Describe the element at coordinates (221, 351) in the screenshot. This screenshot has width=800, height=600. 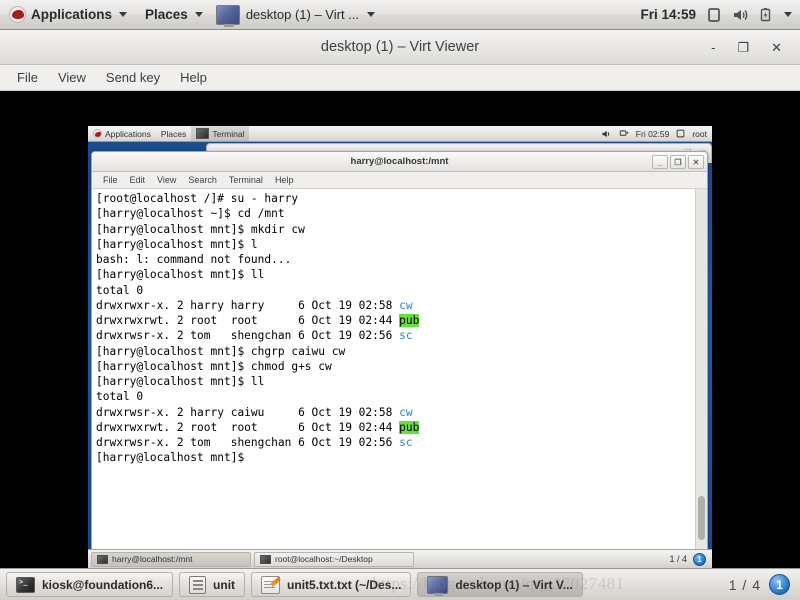
I see `terminal-text: [harry@localhost mnt]$ chgrp caiwu cw` at that location.